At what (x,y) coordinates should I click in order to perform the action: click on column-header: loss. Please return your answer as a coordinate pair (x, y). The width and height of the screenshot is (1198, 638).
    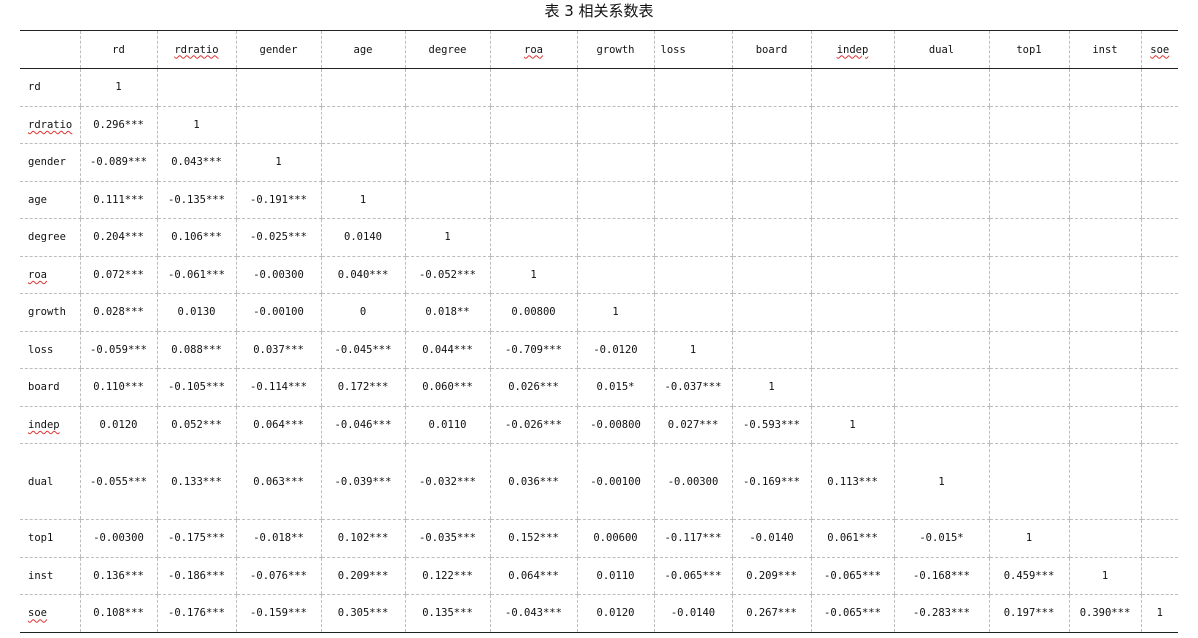
    Looking at the image, I should click on (692, 49).